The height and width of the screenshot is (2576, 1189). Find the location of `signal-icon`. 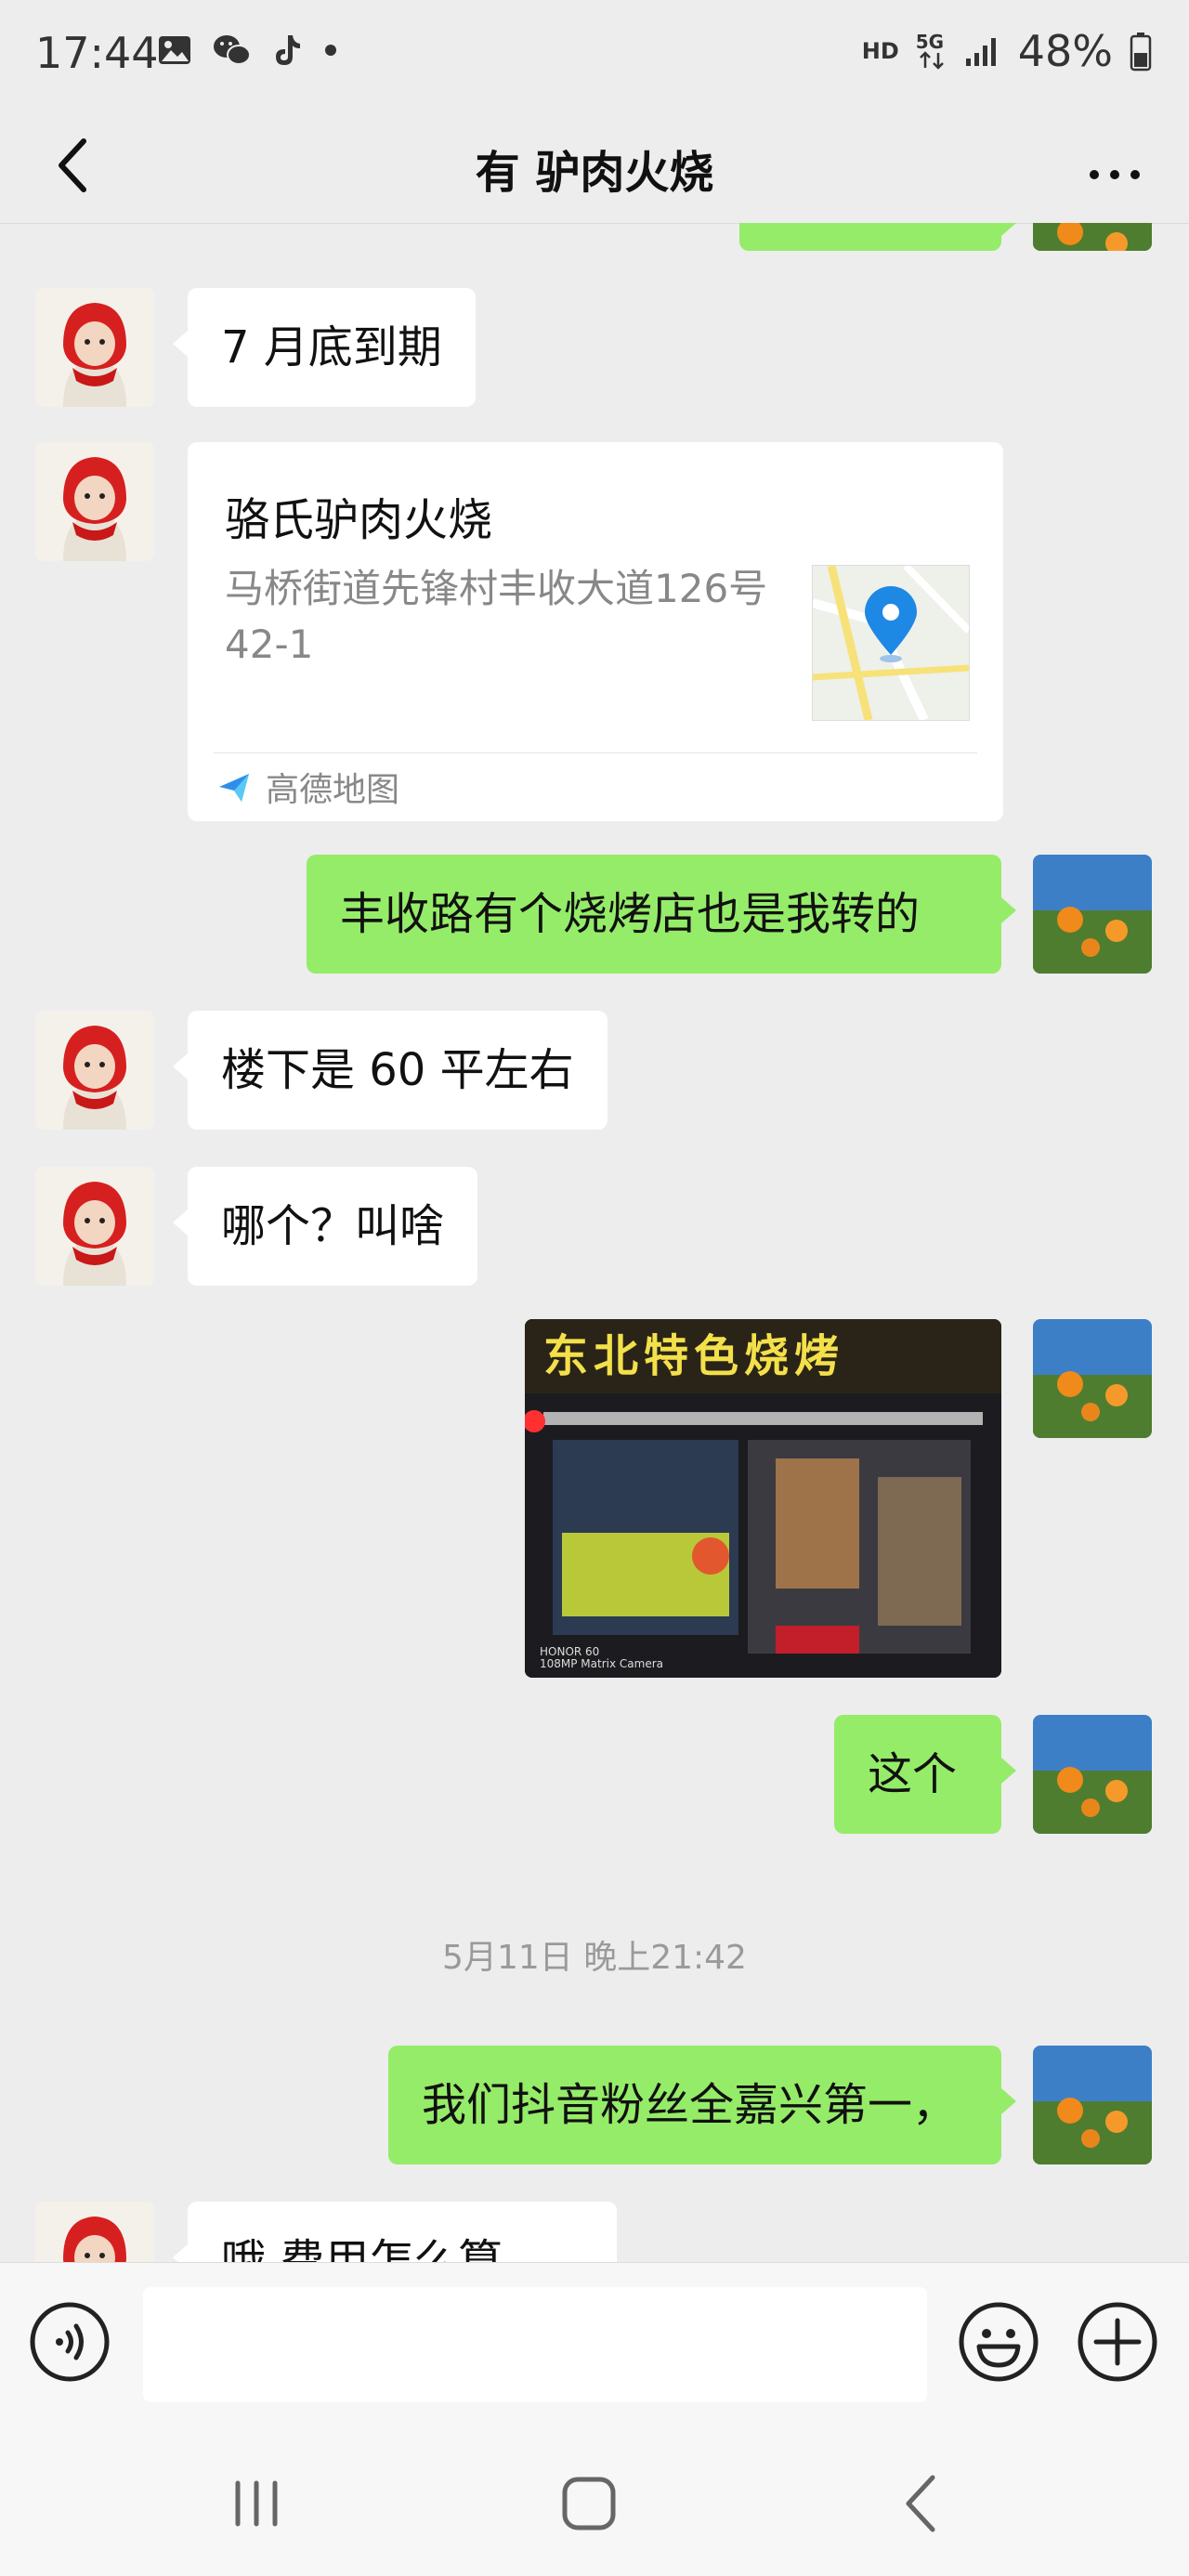

signal-icon is located at coordinates (981, 52).